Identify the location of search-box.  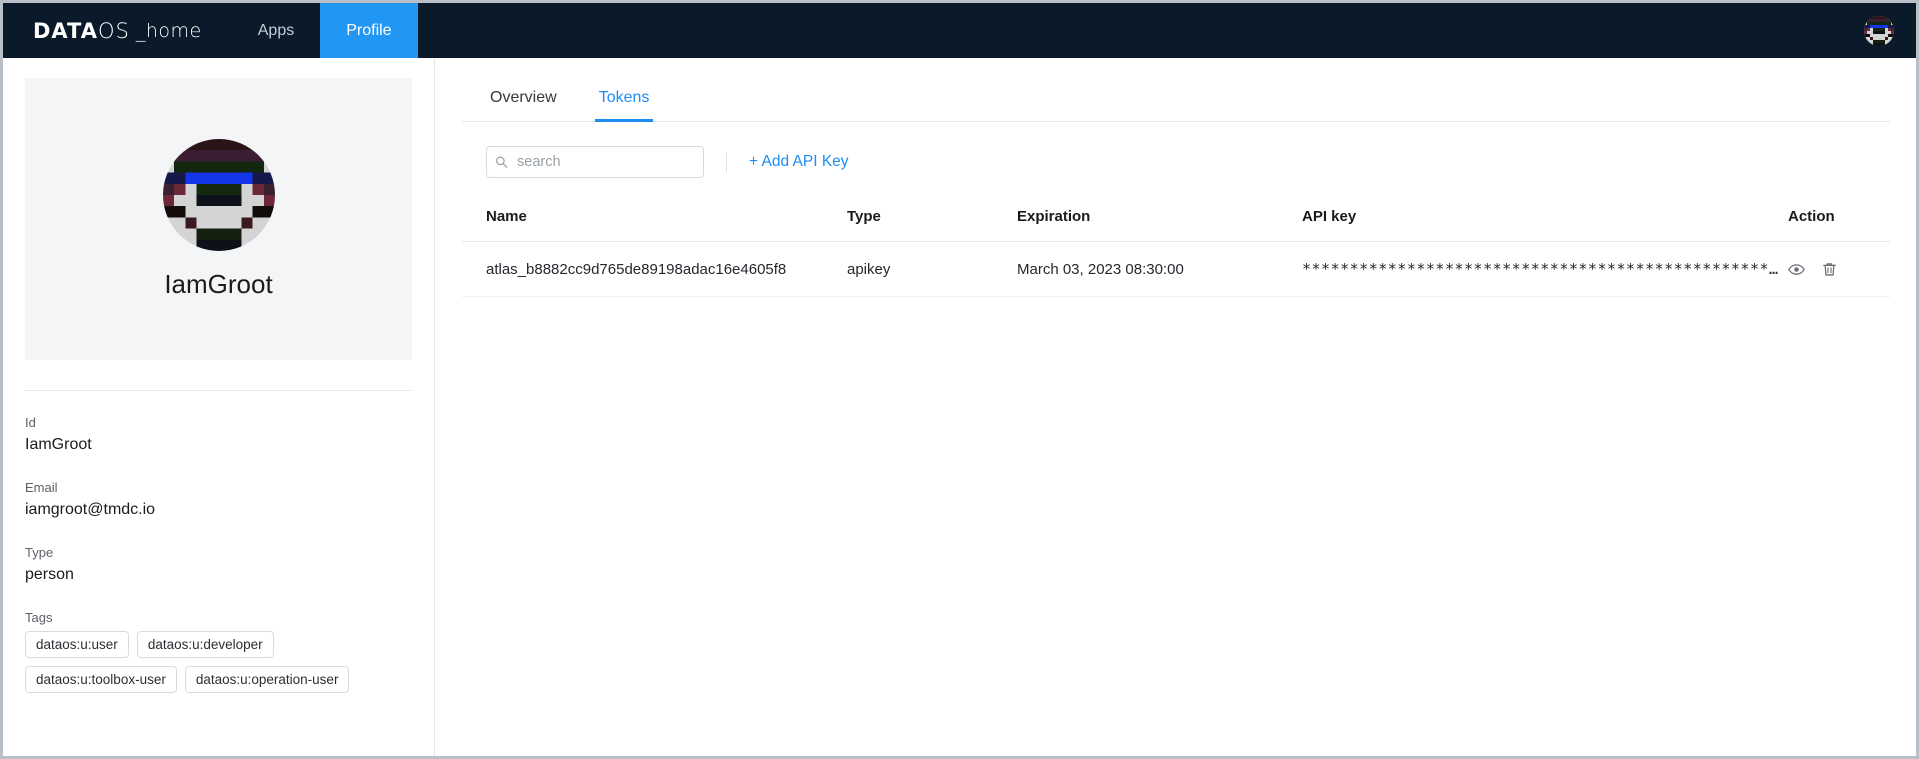
(595, 162).